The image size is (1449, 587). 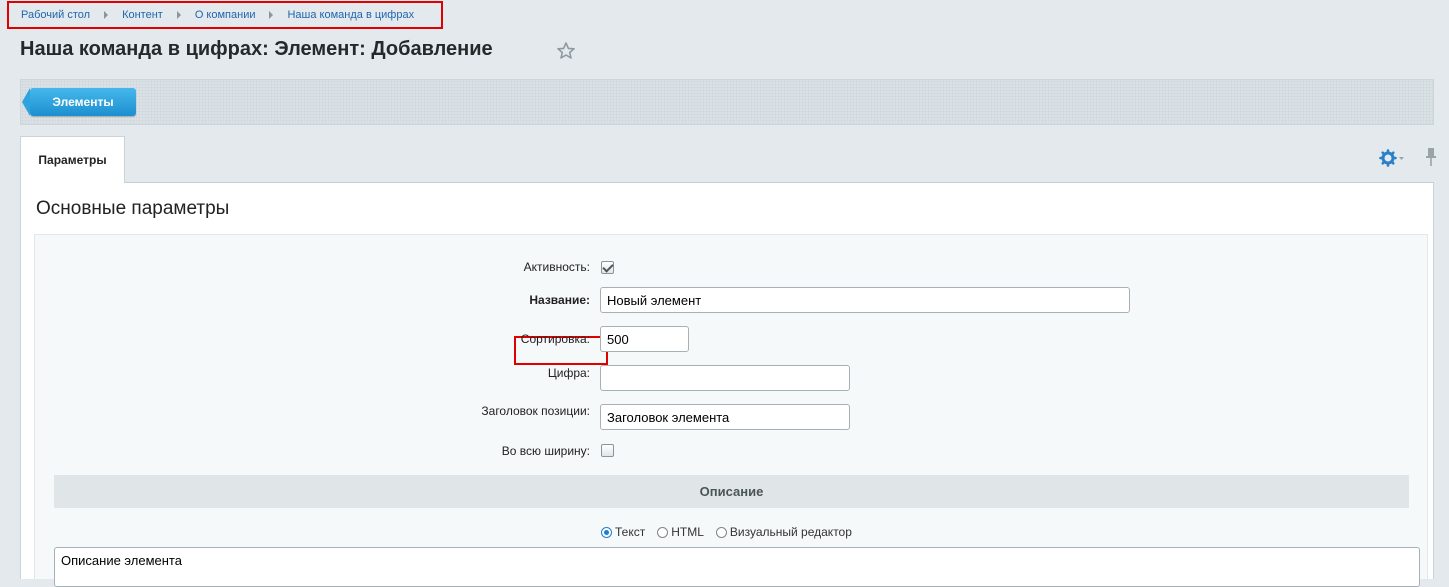 I want to click on breadcrumb-item-team-numbers: Наша команда в цифрах, so click(x=350, y=15).